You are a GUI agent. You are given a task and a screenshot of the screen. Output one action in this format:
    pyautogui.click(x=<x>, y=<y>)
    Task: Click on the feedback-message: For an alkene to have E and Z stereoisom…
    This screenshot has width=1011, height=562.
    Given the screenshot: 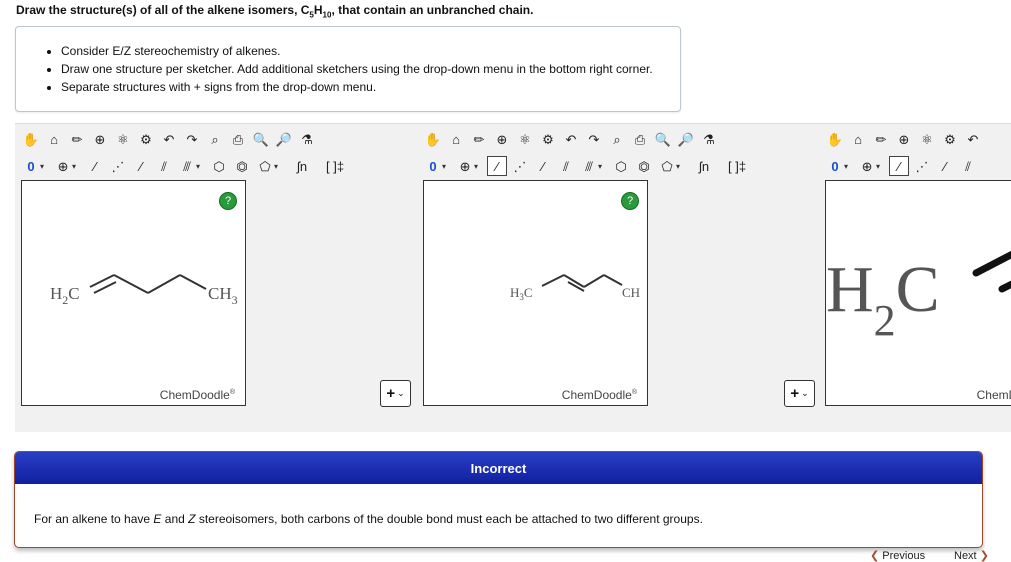 What is the action you would take?
    pyautogui.click(x=368, y=519)
    